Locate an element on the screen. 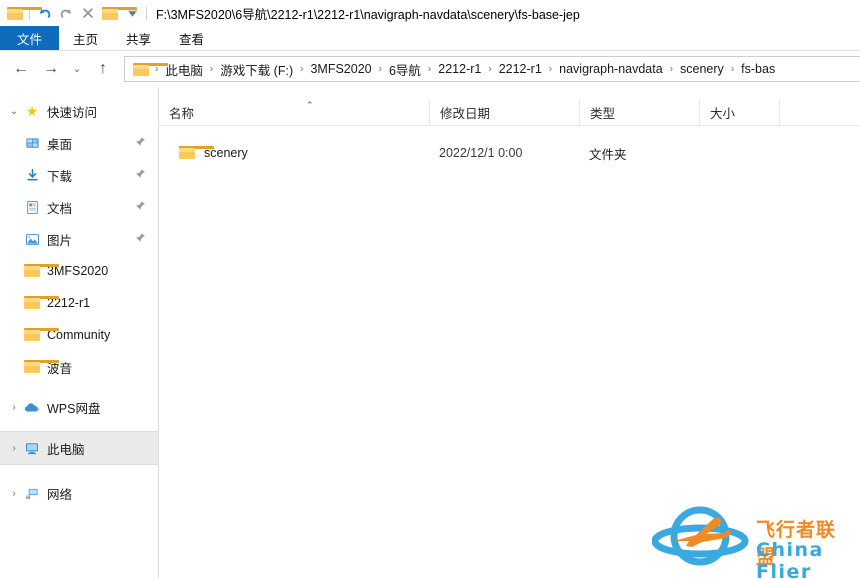 Image resolution: width=860 pixels, height=579 pixels. watermark-text-cn: 飞行者联盟 is located at coordinates (796, 543).